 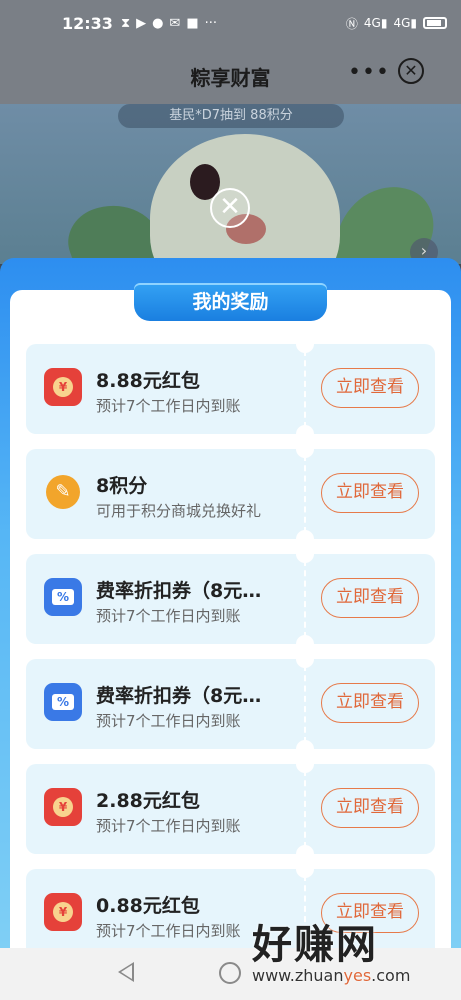 What do you see at coordinates (230, 78) in the screenshot?
I see `page-title: 粽享财富` at bounding box center [230, 78].